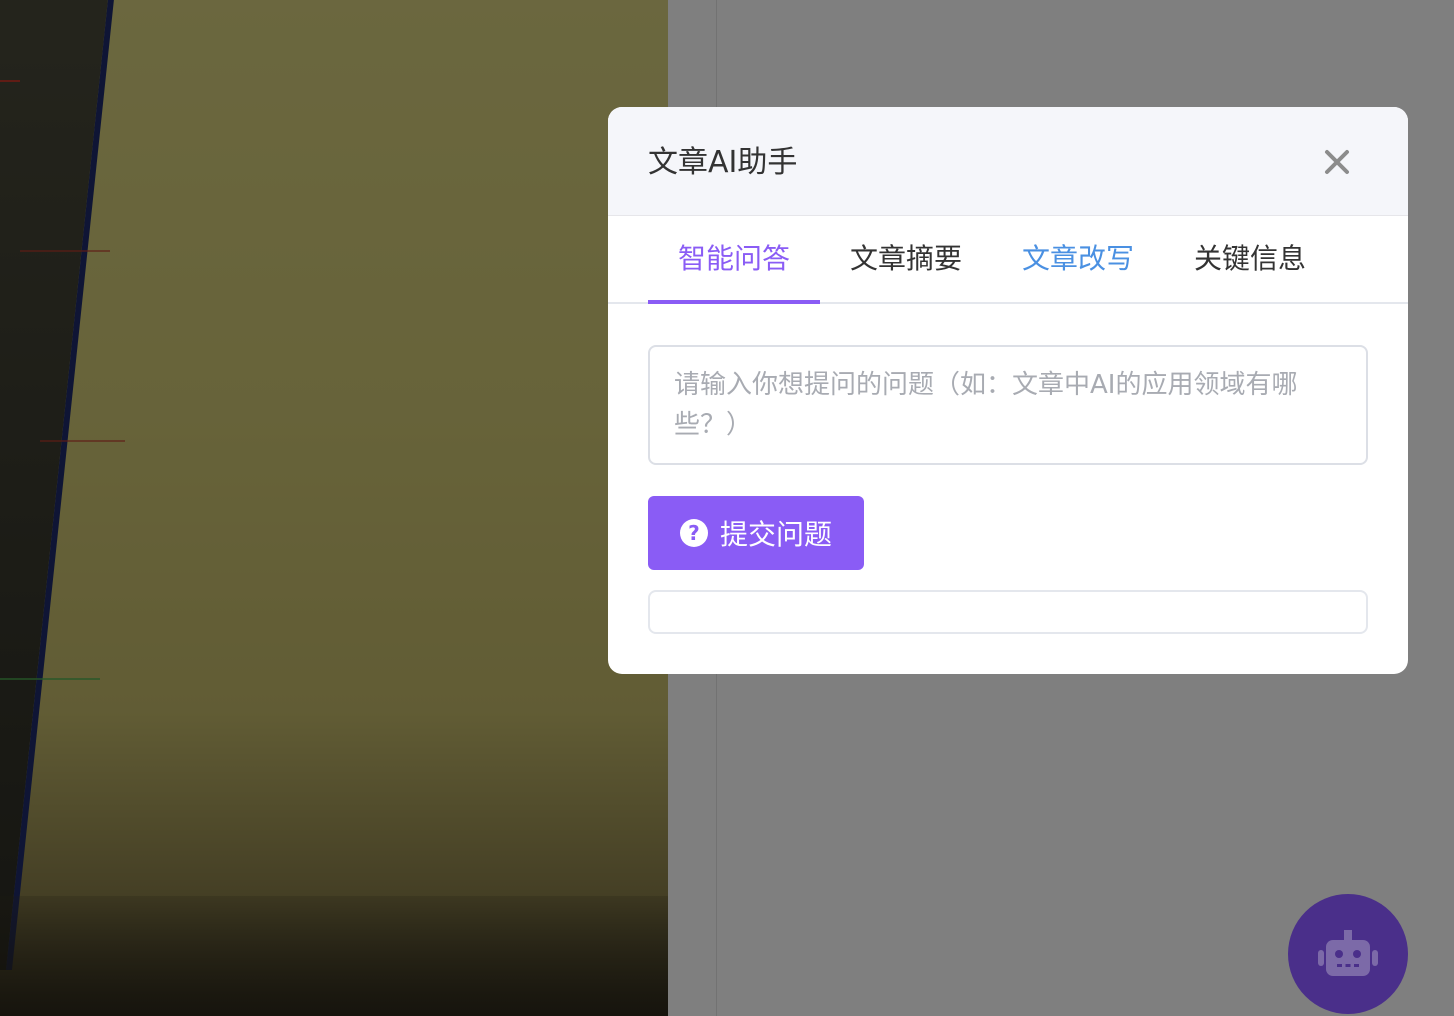 The width and height of the screenshot is (1454, 1016). I want to click on ai-assistant-fab, so click(1348, 954).